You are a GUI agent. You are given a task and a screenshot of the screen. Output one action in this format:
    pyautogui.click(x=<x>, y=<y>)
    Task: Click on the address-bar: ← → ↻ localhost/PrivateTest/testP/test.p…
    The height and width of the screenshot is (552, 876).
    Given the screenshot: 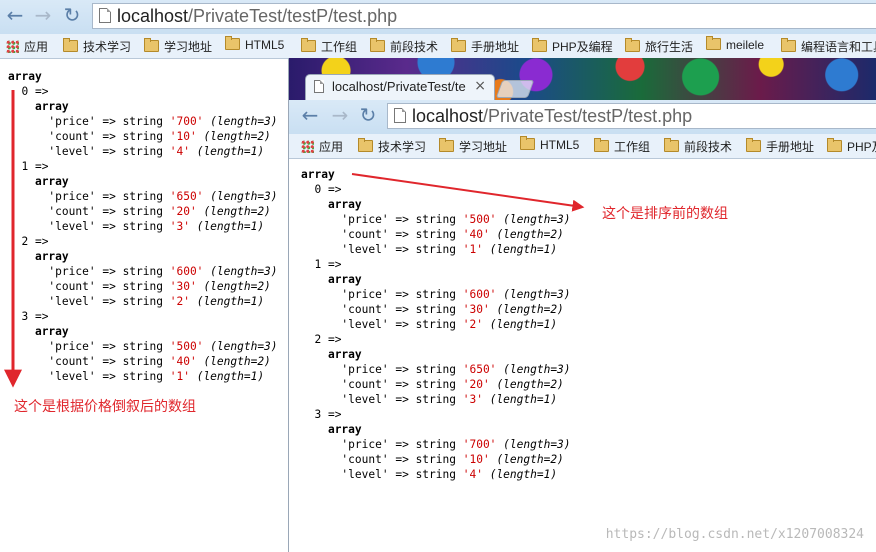 What is the action you would take?
    pyautogui.click(x=582, y=117)
    